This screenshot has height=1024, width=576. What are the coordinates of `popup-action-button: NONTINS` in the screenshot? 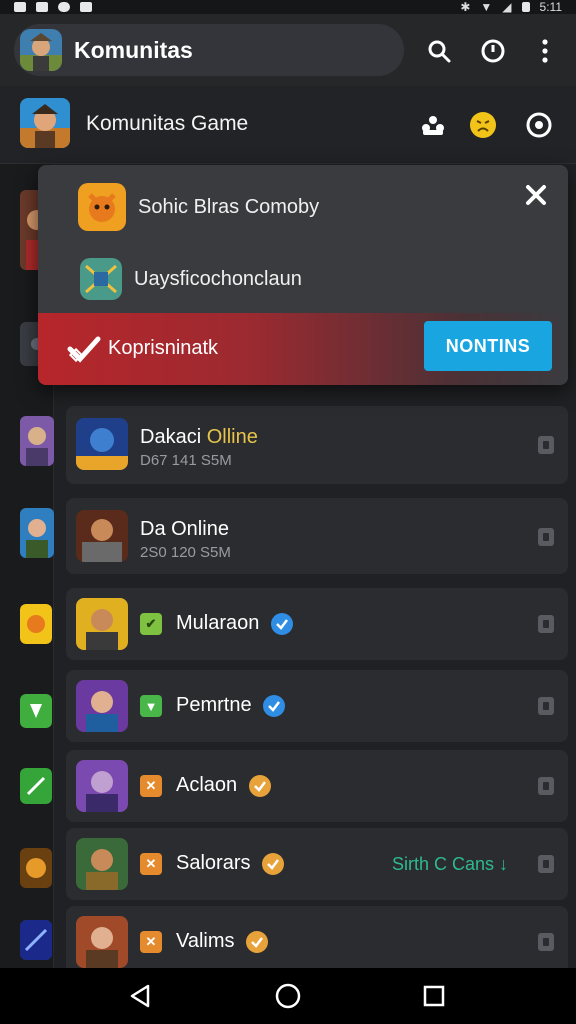 It's located at (488, 346).